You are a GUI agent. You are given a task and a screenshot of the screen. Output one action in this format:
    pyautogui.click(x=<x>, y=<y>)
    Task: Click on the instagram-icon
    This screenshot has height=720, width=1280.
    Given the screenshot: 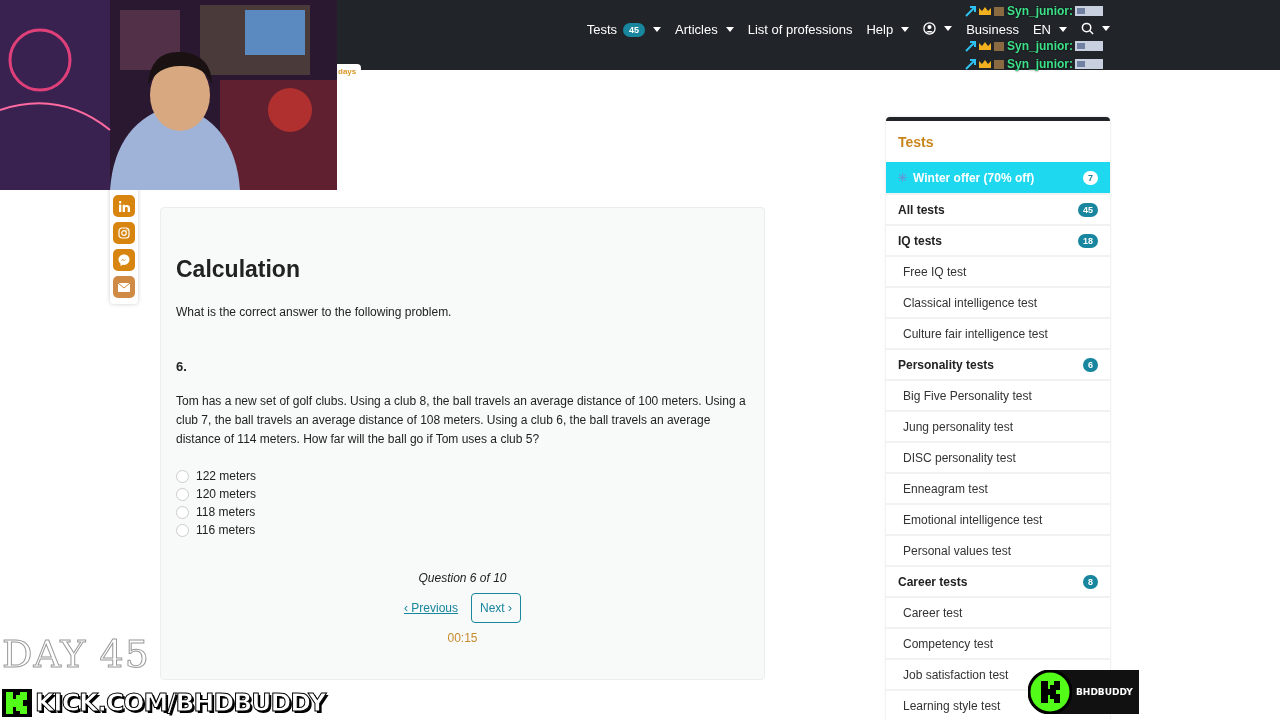 What is the action you would take?
    pyautogui.click(x=124, y=233)
    